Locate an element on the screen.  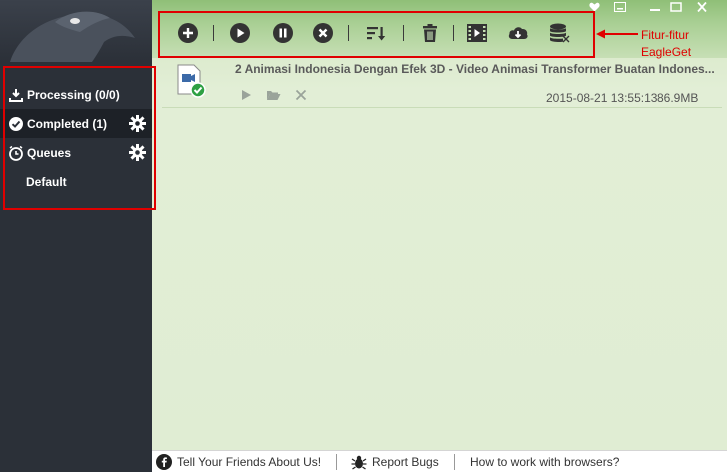
minimize-icon is located at coordinates (655, 7).